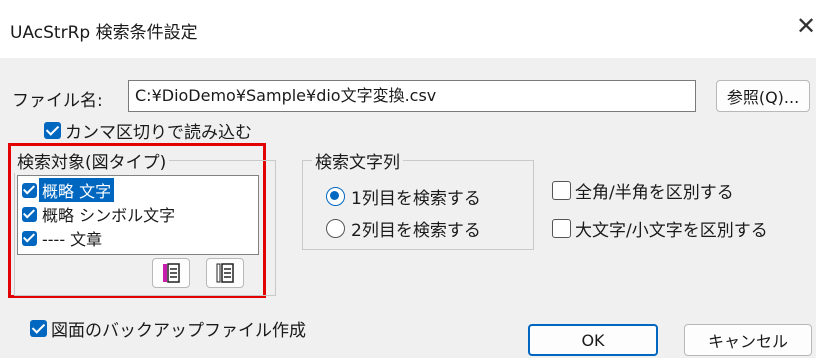 This screenshot has height=358, width=816. Describe the element at coordinates (748, 340) in the screenshot. I see `cancel-button: キャンセル` at that location.